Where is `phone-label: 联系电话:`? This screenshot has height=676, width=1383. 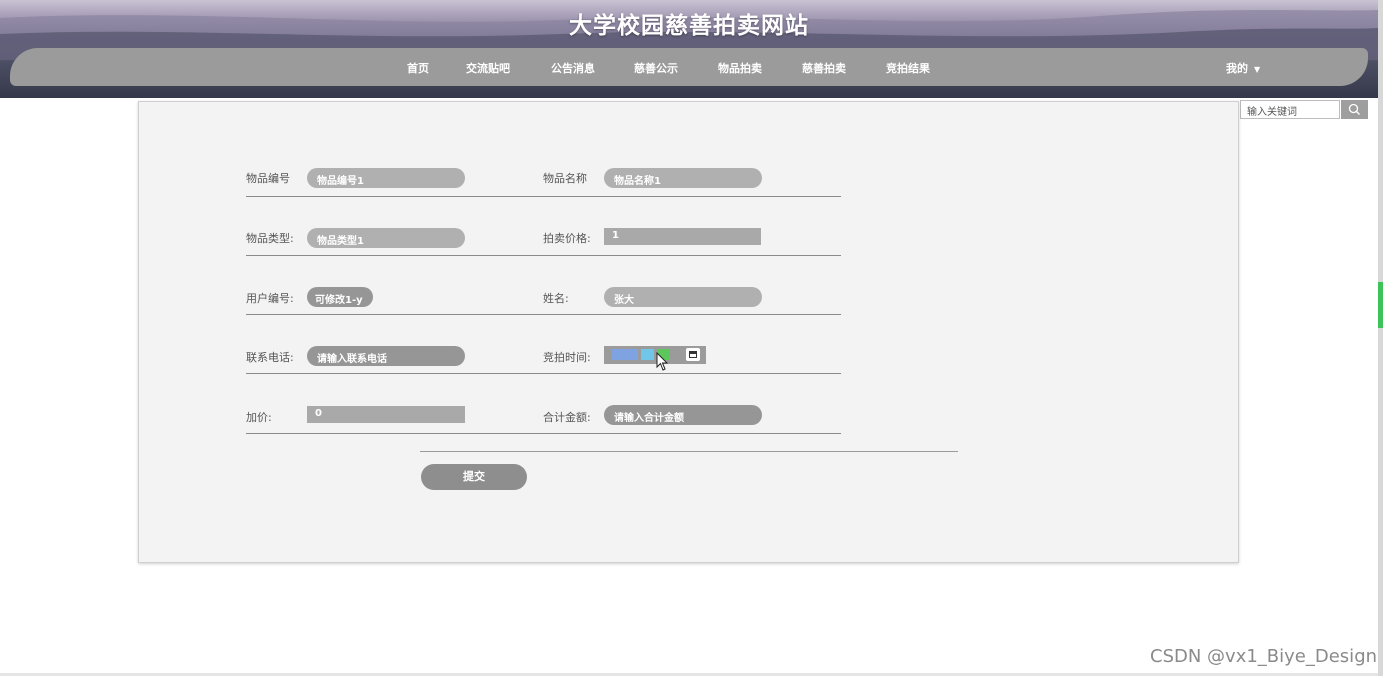
phone-label: 联系电话: is located at coordinates (270, 357).